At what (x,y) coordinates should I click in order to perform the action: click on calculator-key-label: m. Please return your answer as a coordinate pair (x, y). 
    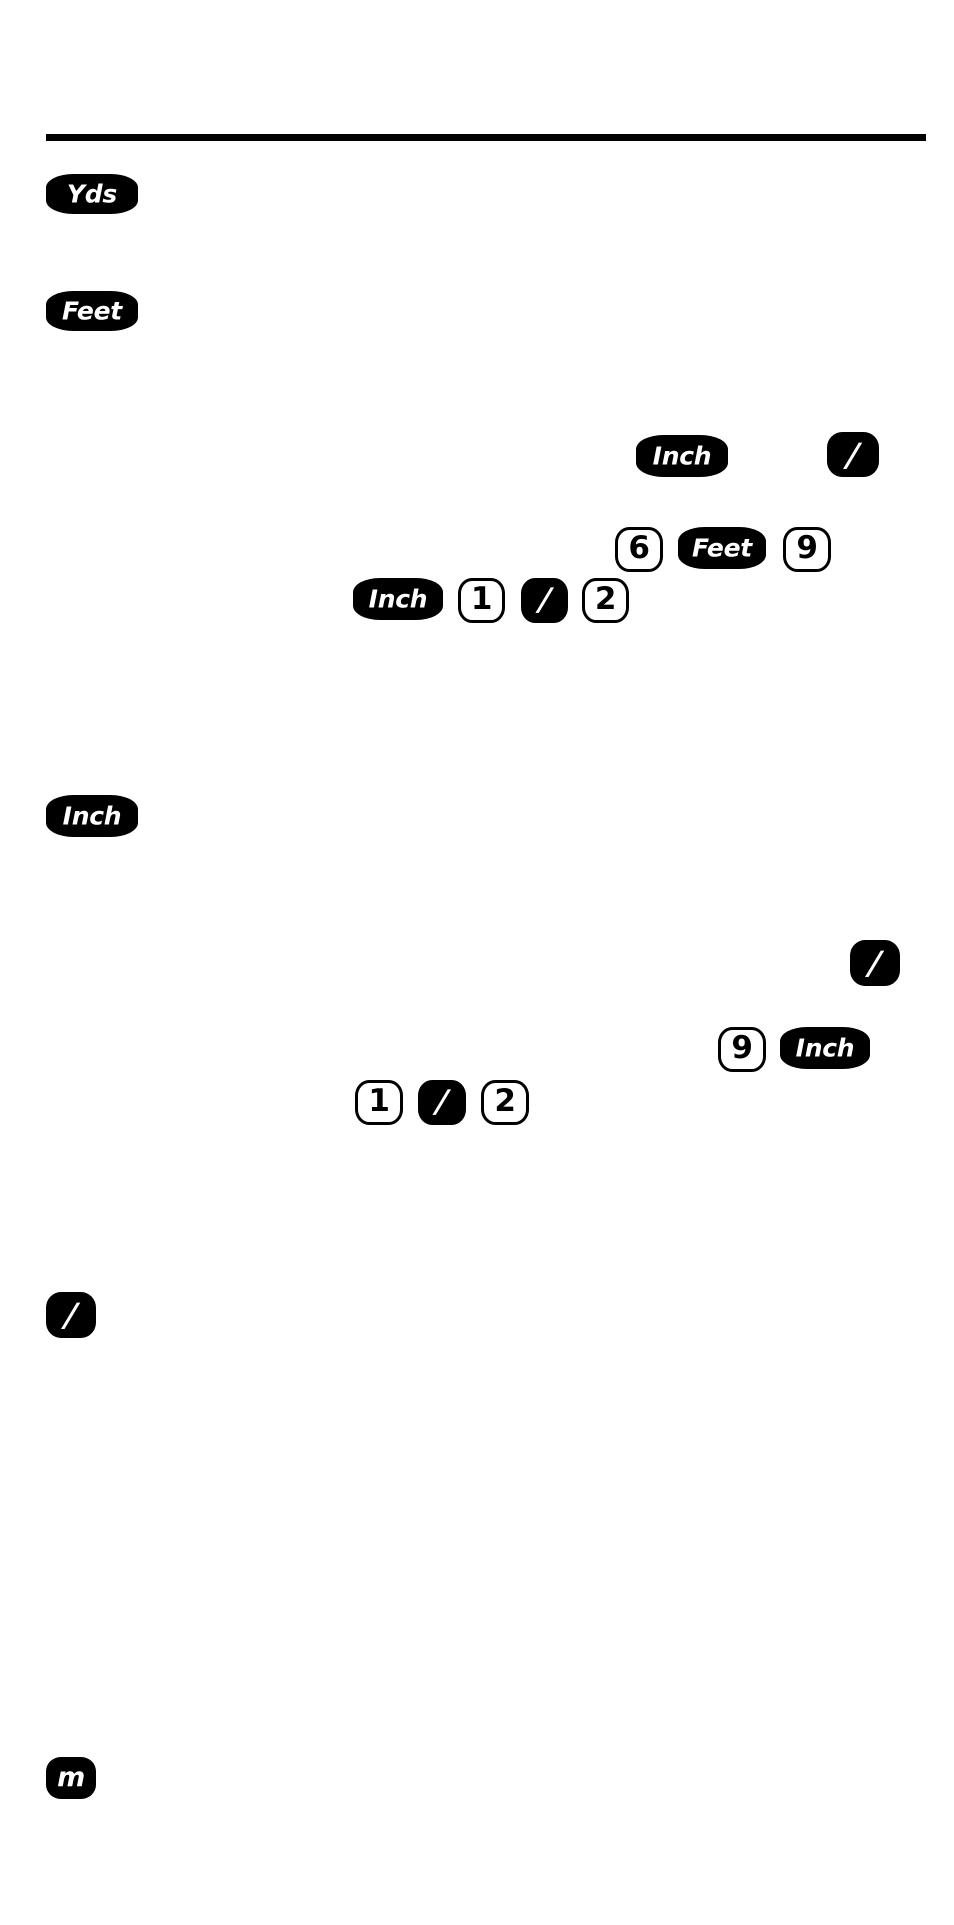
    Looking at the image, I should click on (71, 1777).